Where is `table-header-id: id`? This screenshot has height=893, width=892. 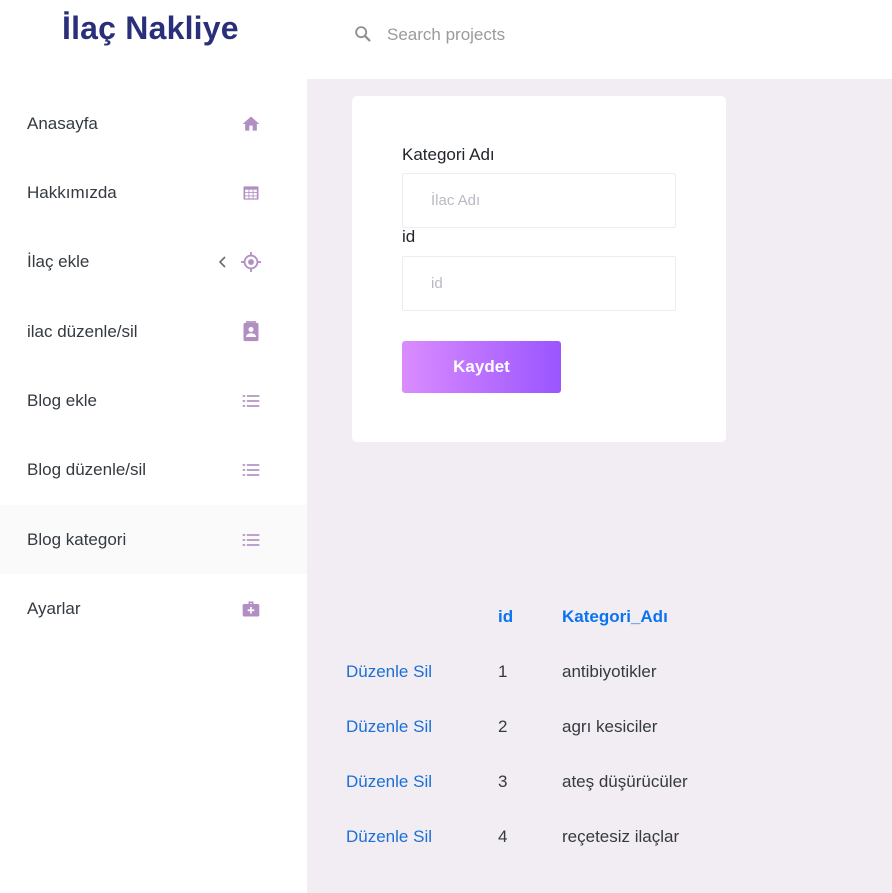 table-header-id: id is located at coordinates (506, 616).